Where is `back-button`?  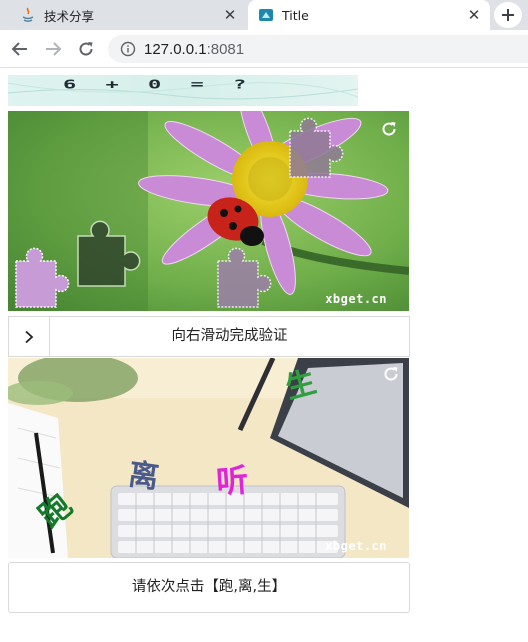
back-button is located at coordinates (20, 49).